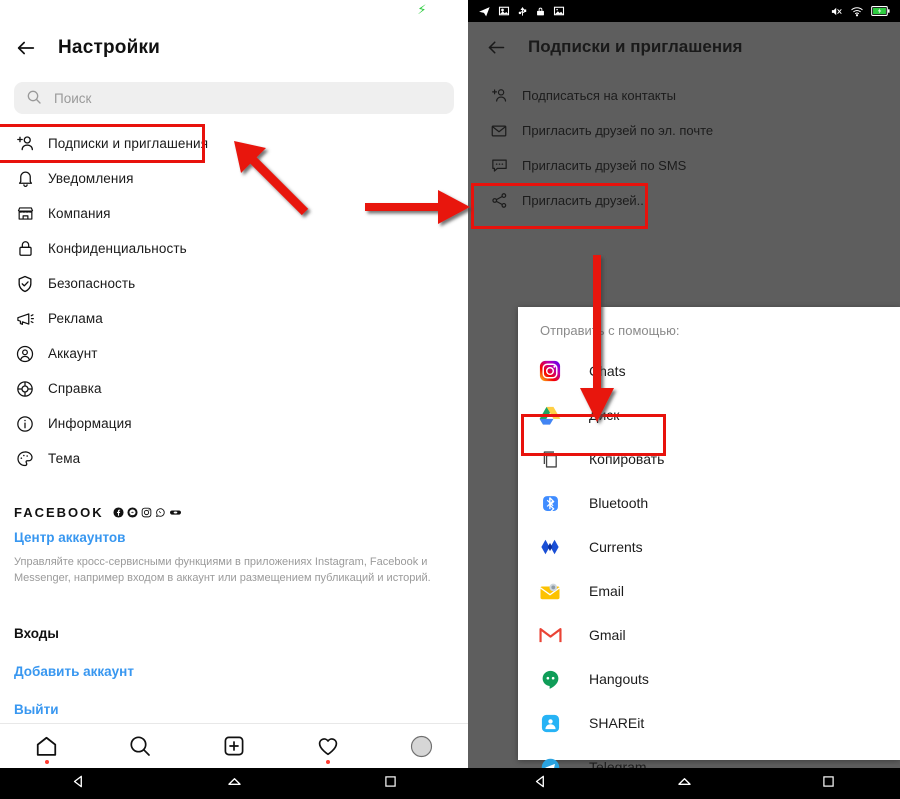 The width and height of the screenshot is (900, 799). Describe the element at coordinates (709, 371) in the screenshot. I see `share-option-chats: Chats` at that location.